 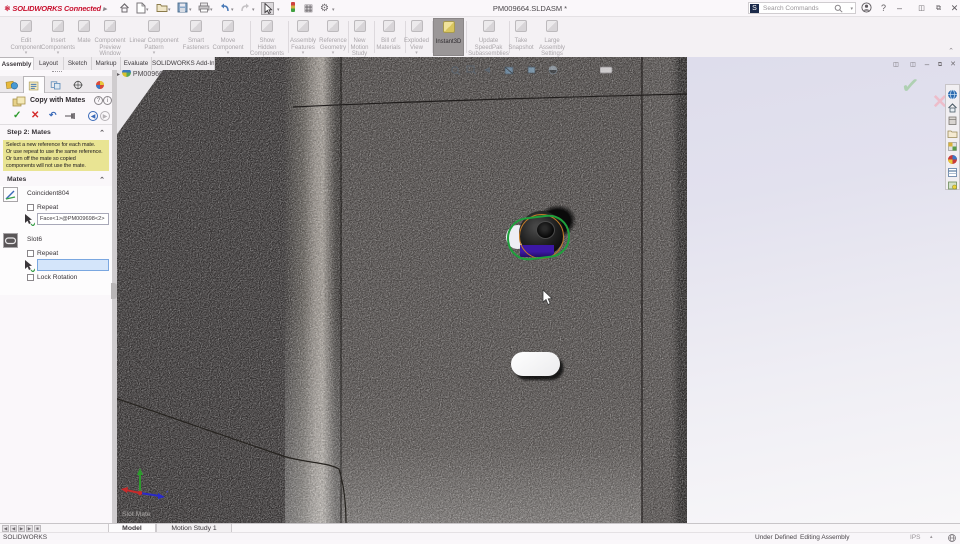 I want to click on close-button: ✕, so click(x=954, y=8).